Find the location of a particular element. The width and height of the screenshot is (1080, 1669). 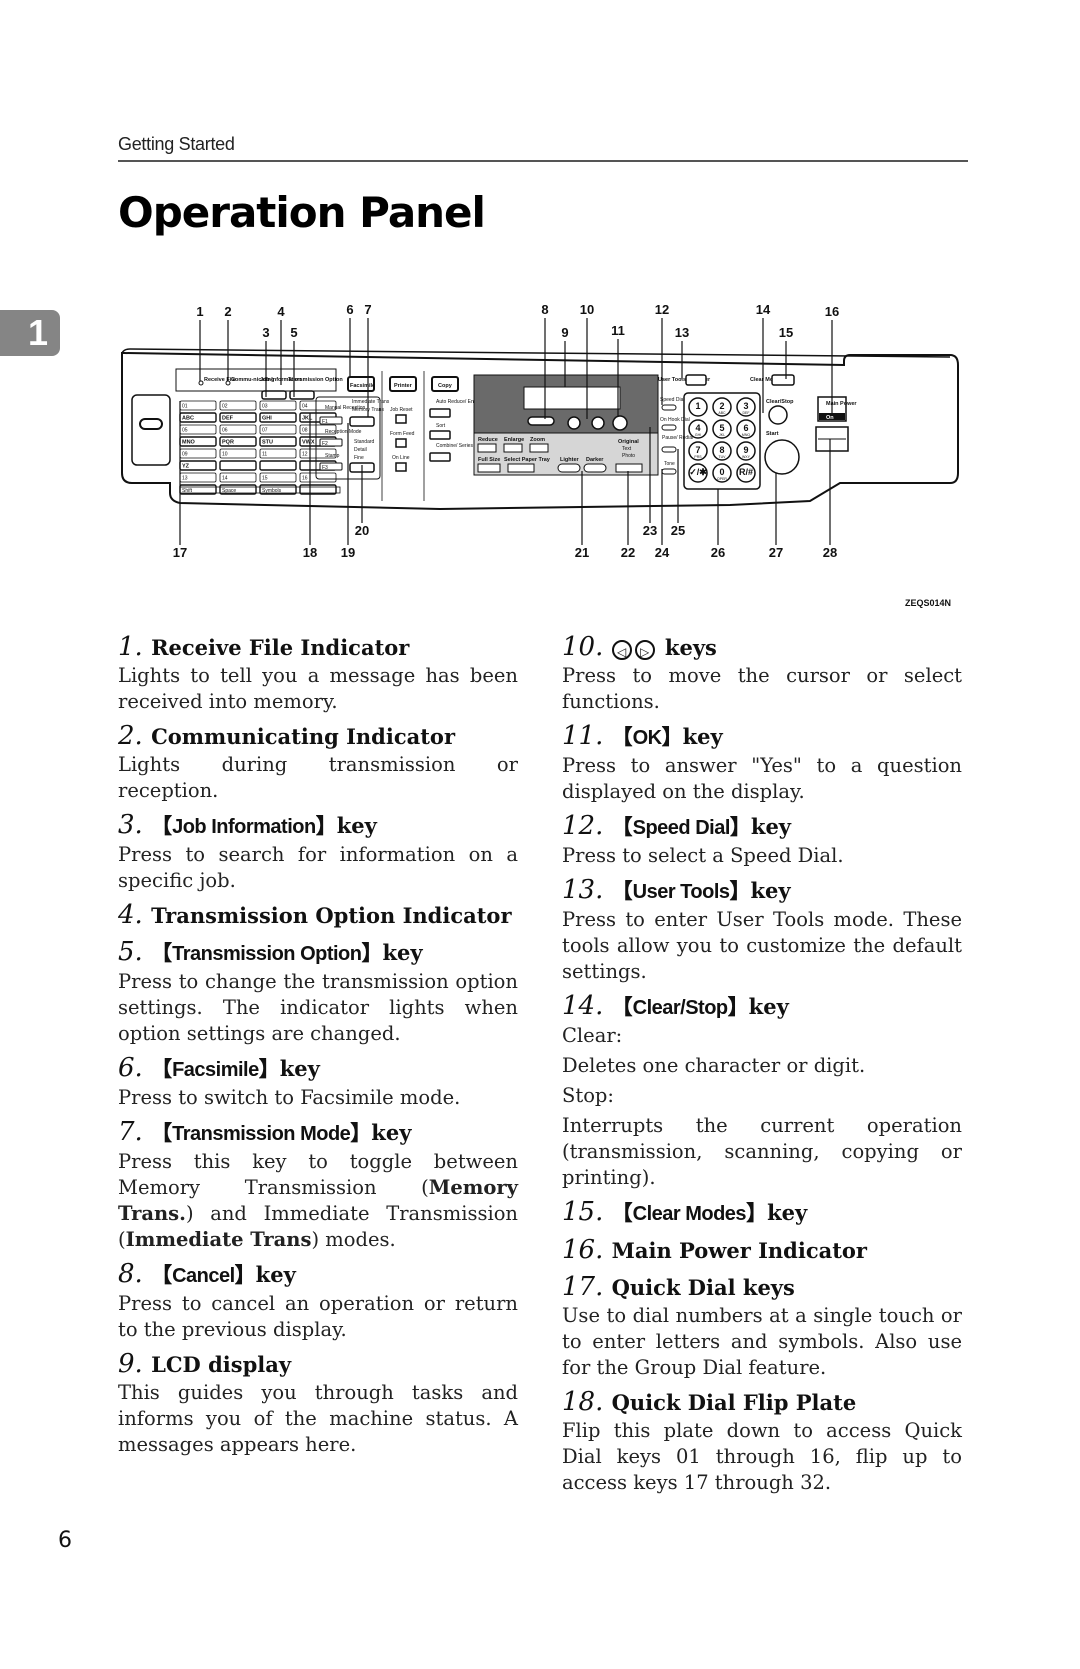

item-heading: 6. 【Facsimile】key is located at coordinates (318, 1069).